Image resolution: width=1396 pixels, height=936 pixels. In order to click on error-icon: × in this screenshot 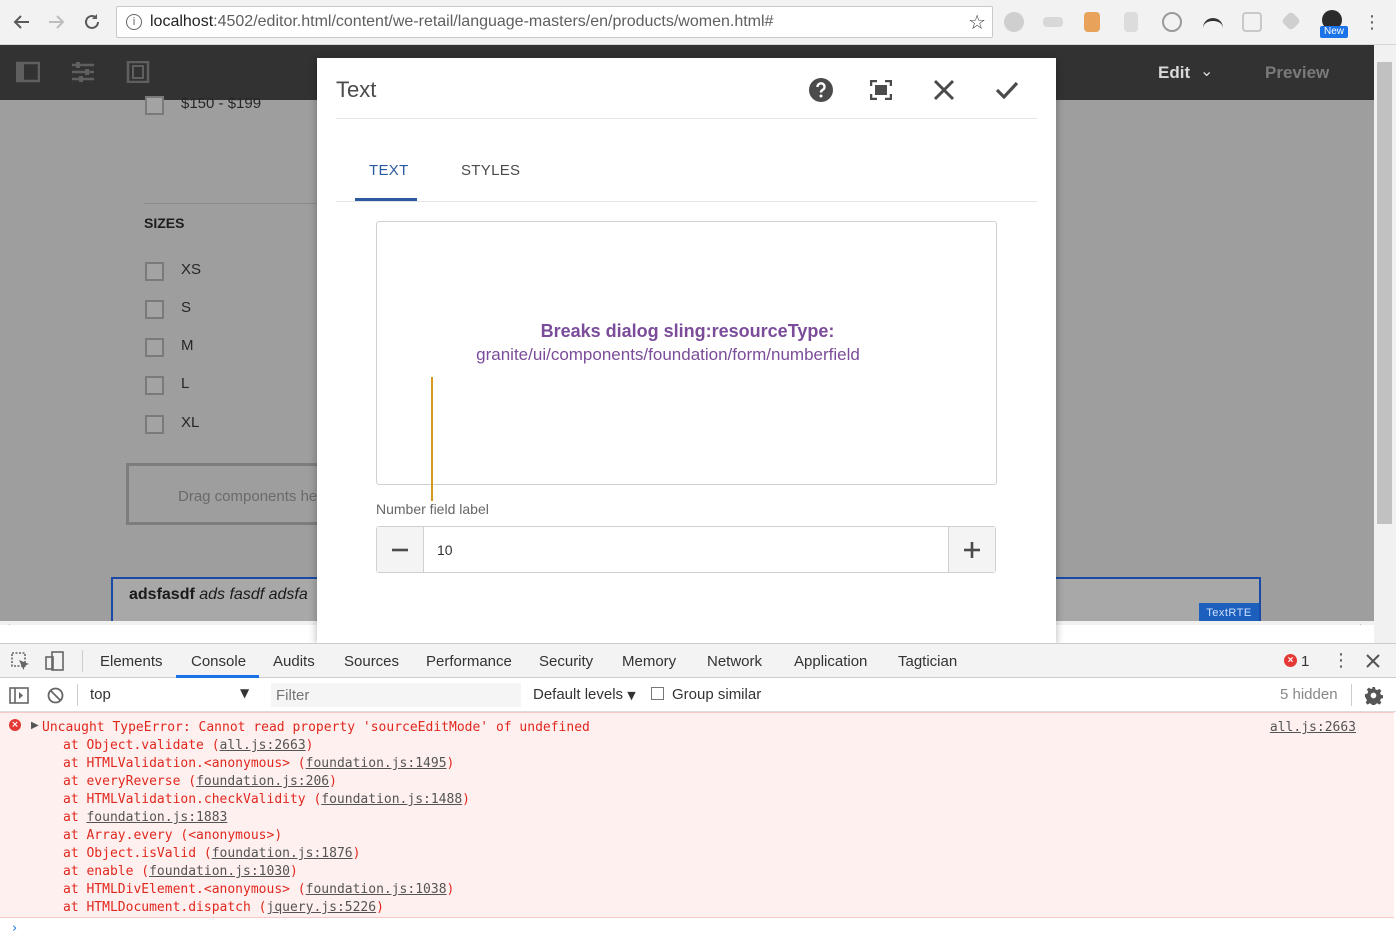, I will do `click(1290, 660)`.